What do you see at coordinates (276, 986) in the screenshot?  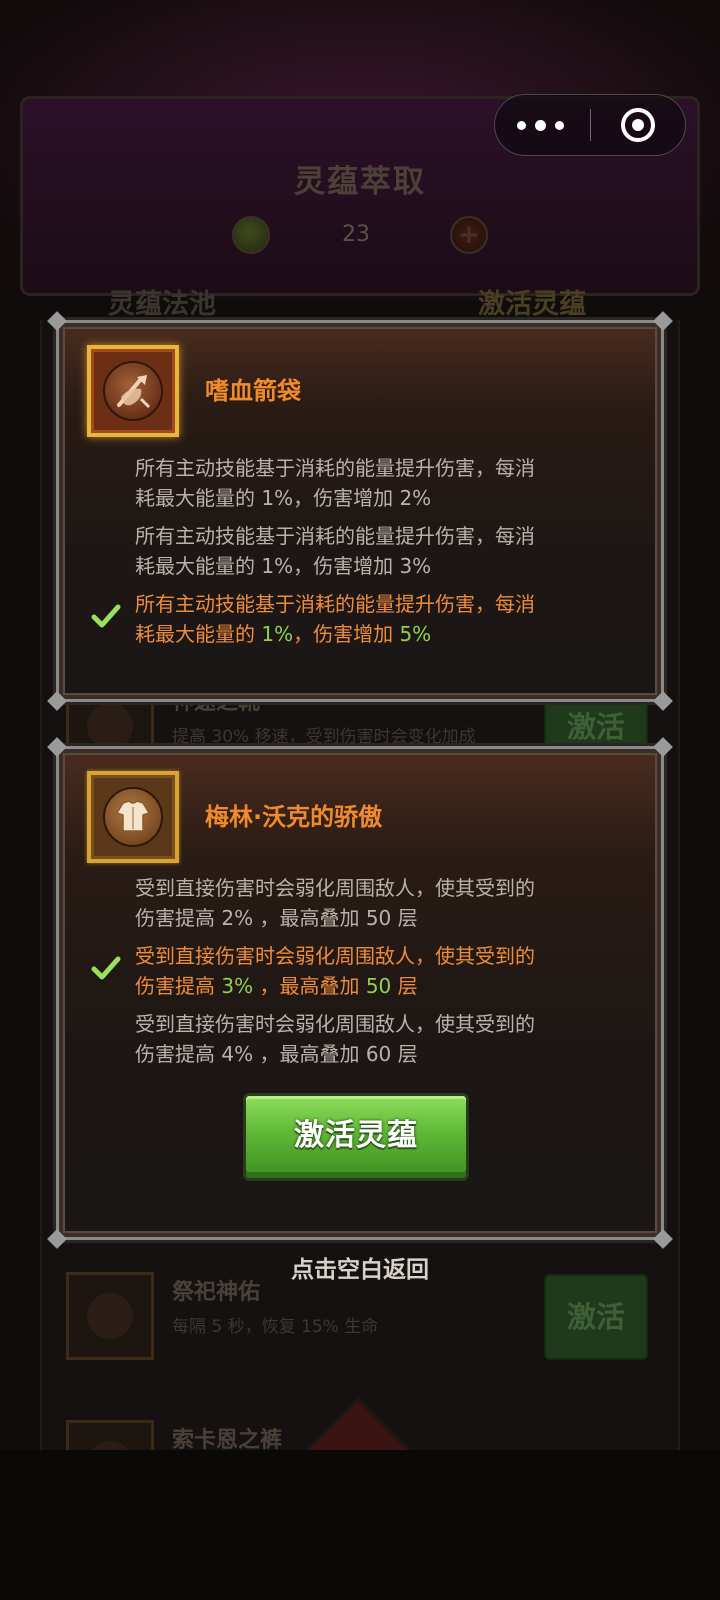 I see `tier-line: 伤害提高 3% ，最高叠加 50 层` at bounding box center [276, 986].